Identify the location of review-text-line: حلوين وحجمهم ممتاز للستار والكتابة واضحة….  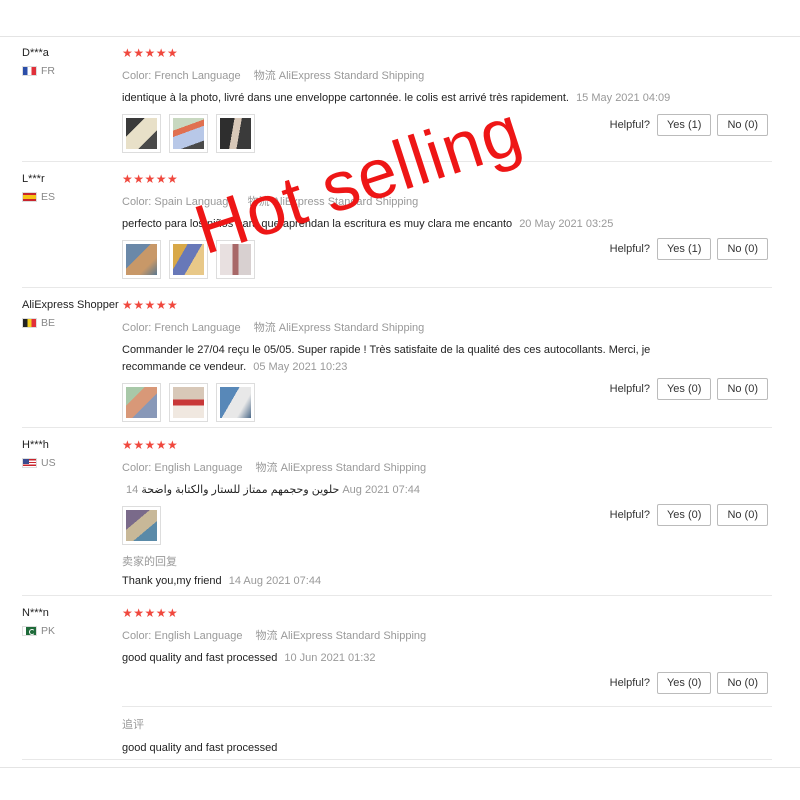
(402, 490).